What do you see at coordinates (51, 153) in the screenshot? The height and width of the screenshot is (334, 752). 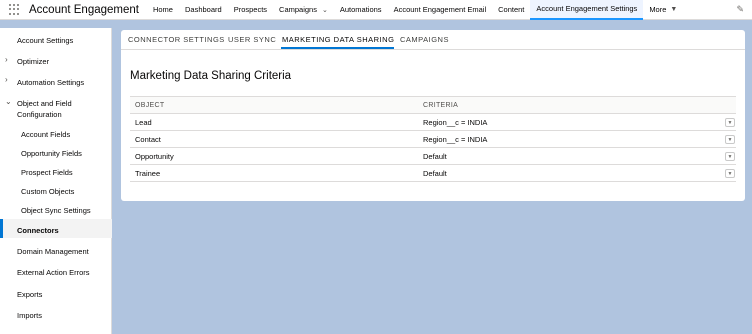 I see `sidebar-item-opportunity-fields: Opportunity Fields` at bounding box center [51, 153].